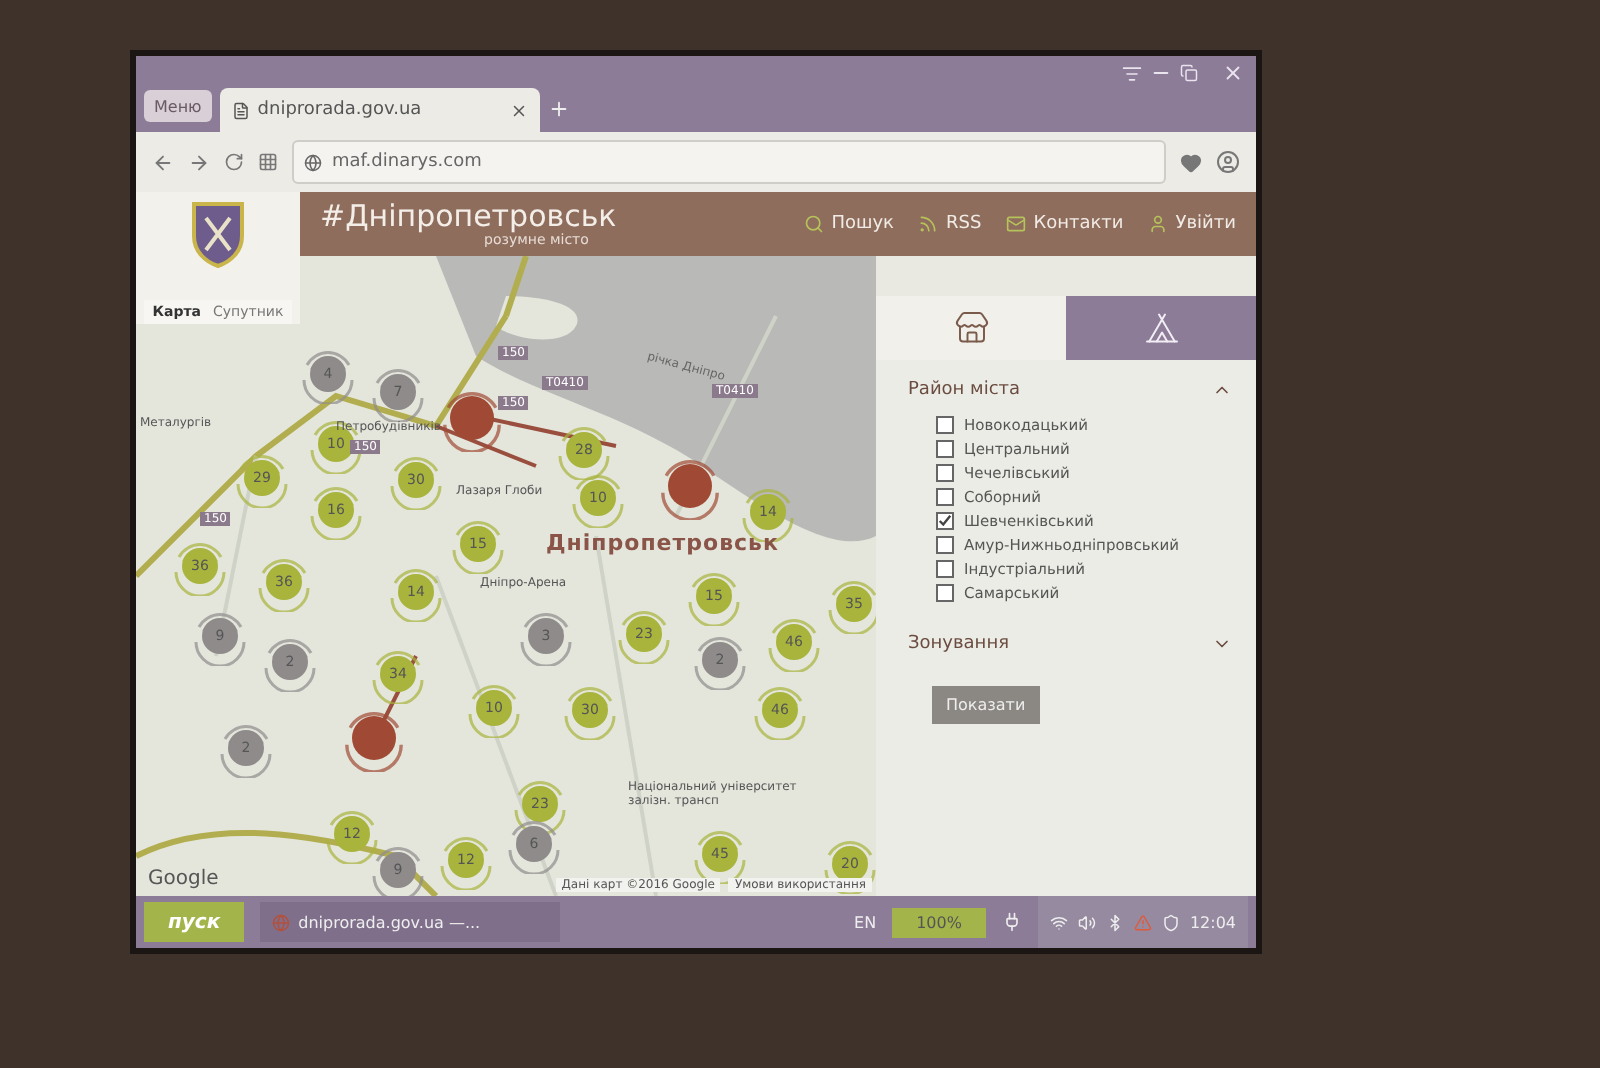 The width and height of the screenshot is (1600, 1068). Describe the element at coordinates (939, 922) in the screenshot. I see `battery-indicator: 100%` at that location.